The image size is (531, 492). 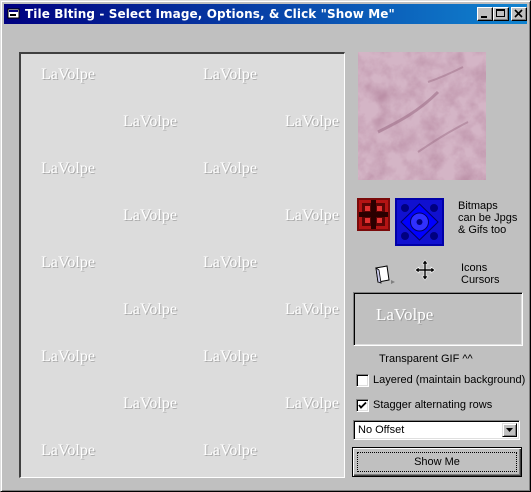 What do you see at coordinates (436, 430) in the screenshot?
I see `offset-select: No Offset` at bounding box center [436, 430].